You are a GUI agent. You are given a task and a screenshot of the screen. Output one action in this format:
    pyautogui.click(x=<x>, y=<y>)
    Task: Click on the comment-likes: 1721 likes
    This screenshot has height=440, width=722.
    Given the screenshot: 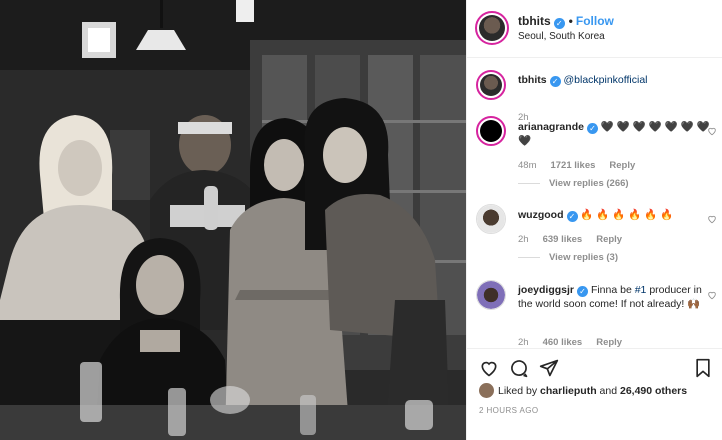 What is the action you would take?
    pyautogui.click(x=572, y=165)
    